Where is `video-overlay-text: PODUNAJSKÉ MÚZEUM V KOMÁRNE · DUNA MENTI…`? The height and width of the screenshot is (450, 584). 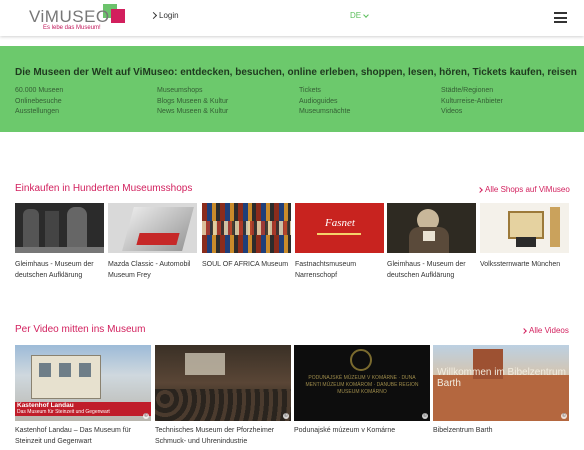
video-overlay-text: PODUNAJSKÉ MÚZEUM V KOMÁRNE · DUNA MENTI… is located at coordinates (362, 385).